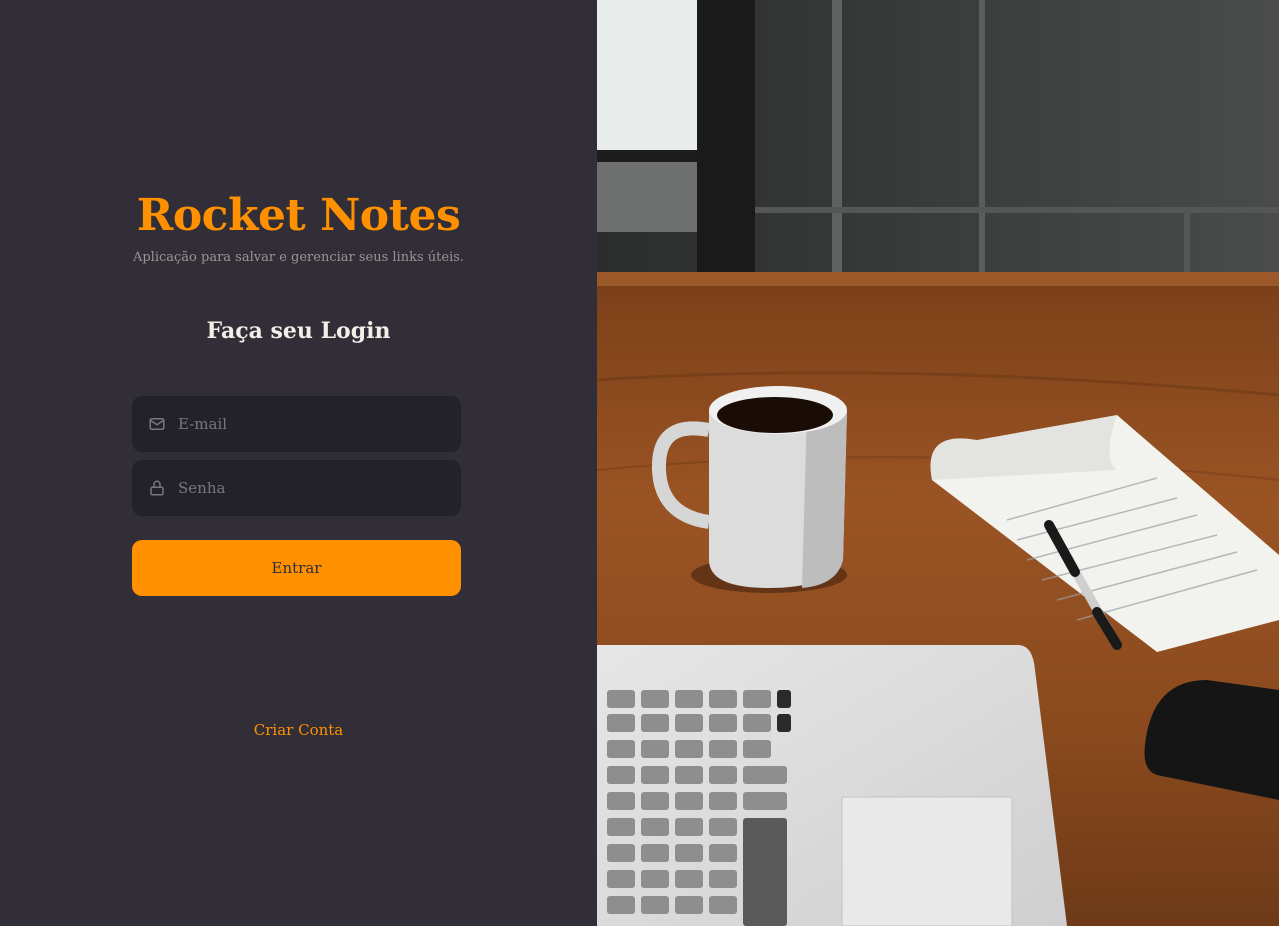 This screenshot has width=1279, height=926. I want to click on email-field, so click(296, 424).